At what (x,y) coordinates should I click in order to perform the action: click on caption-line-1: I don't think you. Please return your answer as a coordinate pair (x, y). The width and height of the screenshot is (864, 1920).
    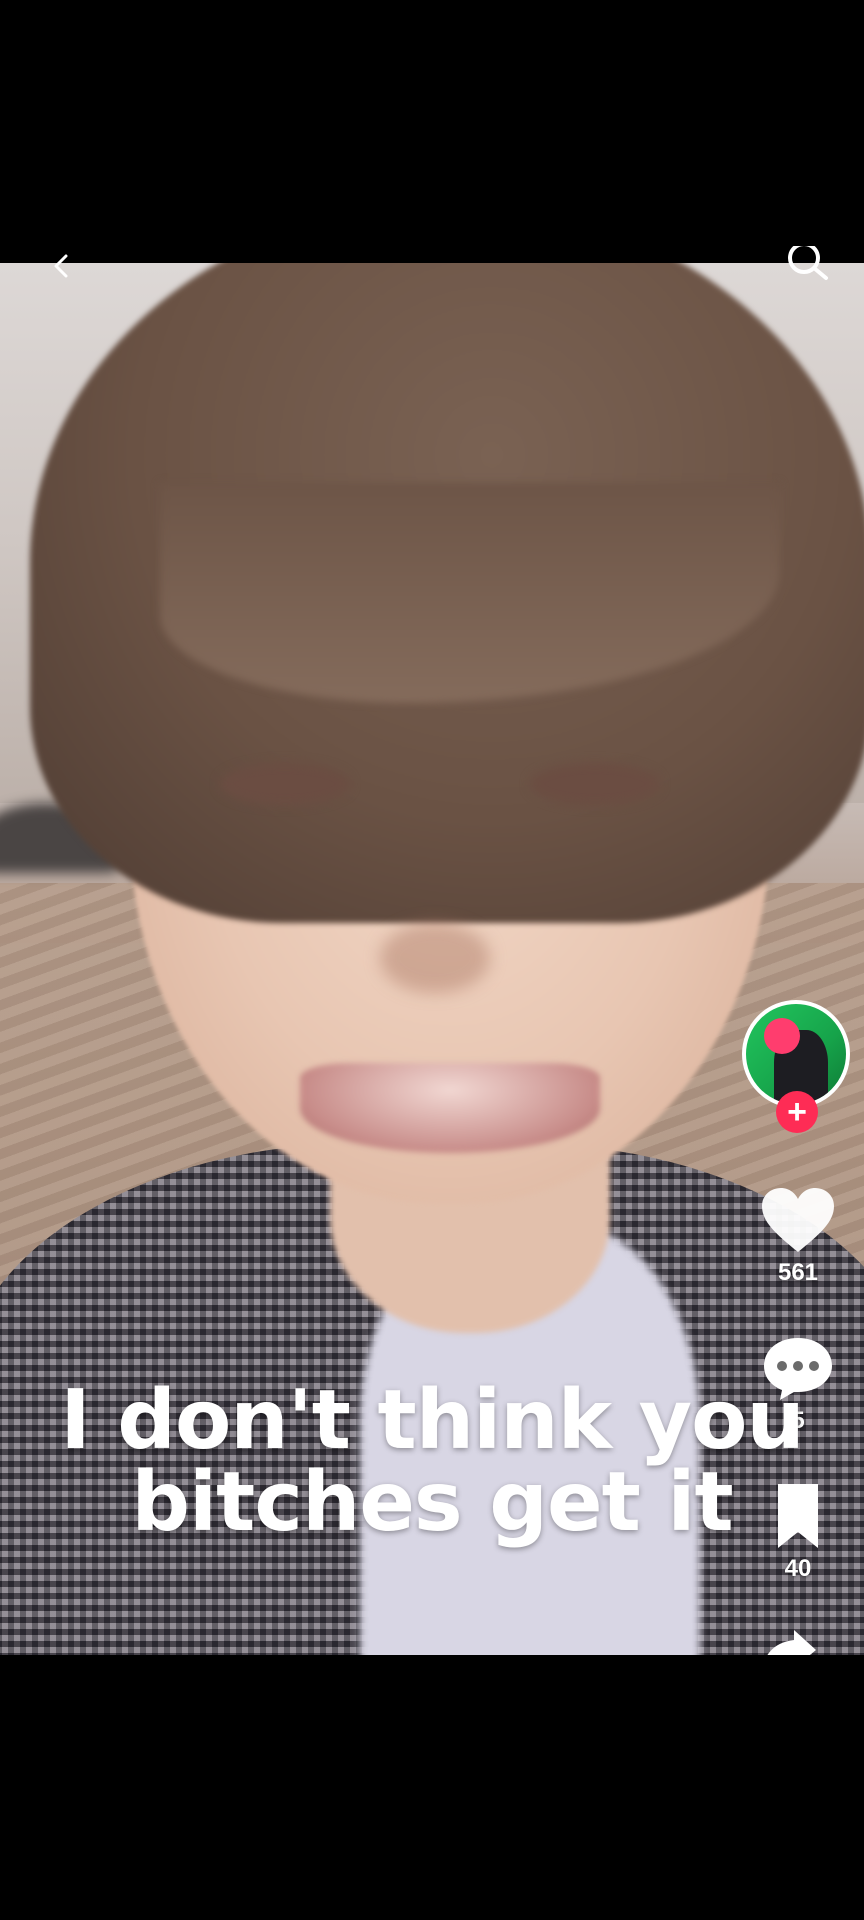
    Looking at the image, I should click on (432, 1420).